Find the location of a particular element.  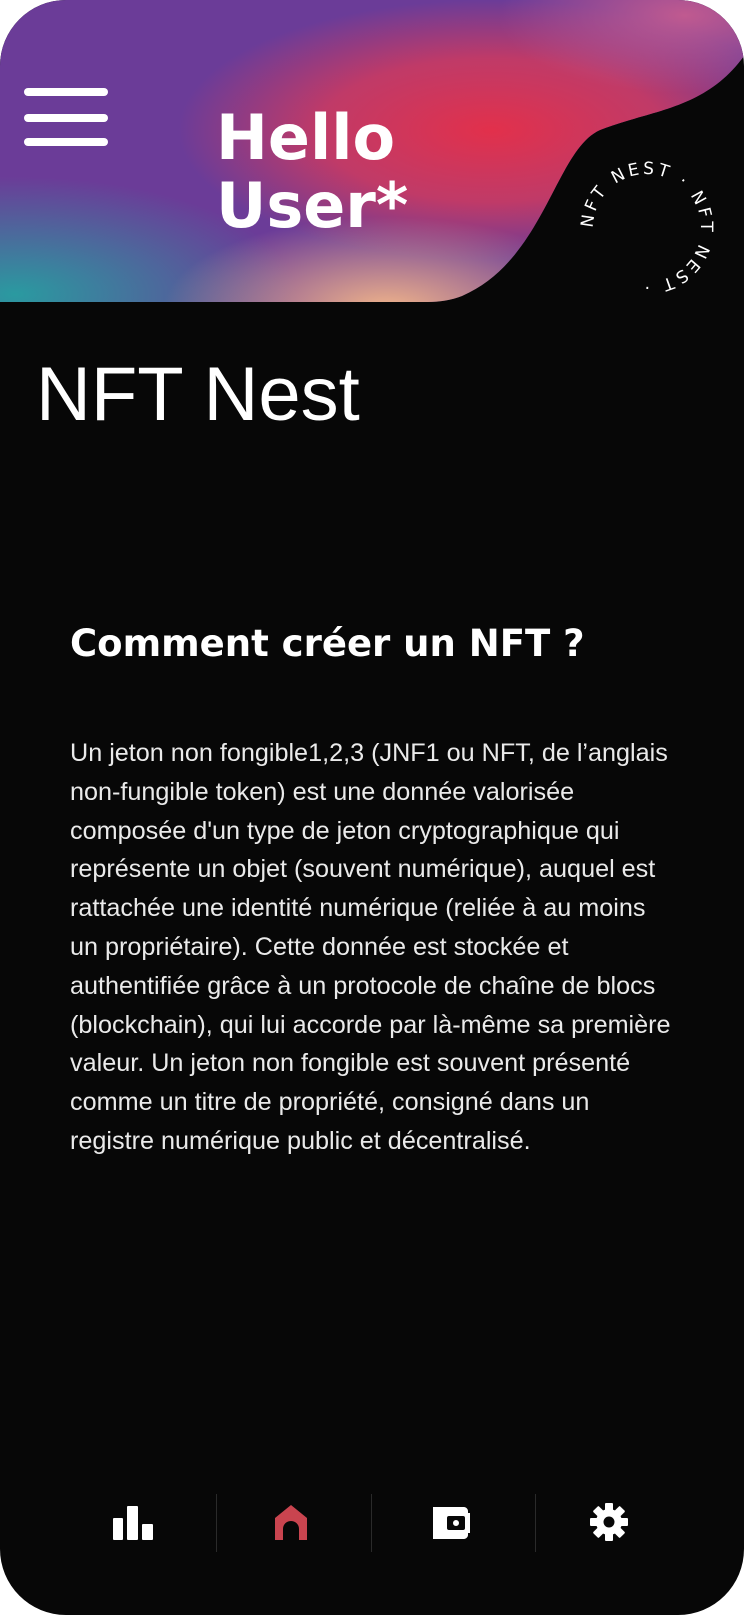

tab-wallet is located at coordinates (451, 1522).